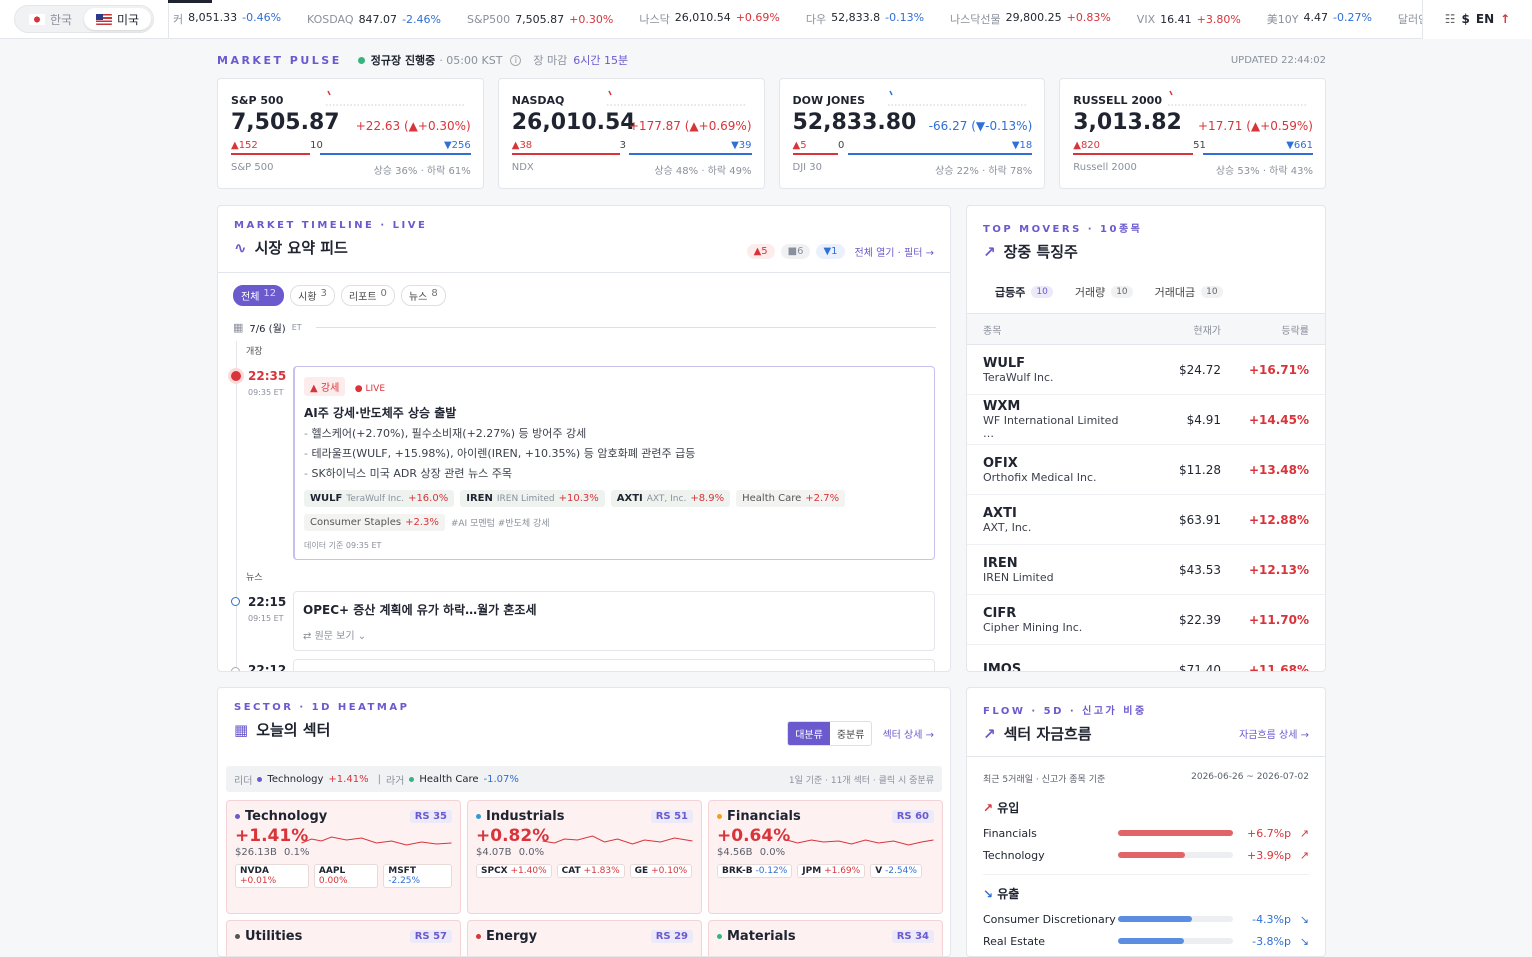 This screenshot has width=1532, height=957. Describe the element at coordinates (532, 498) in the screenshot. I see `ticker-tag: IREN IREN Limited +10.3%` at that location.